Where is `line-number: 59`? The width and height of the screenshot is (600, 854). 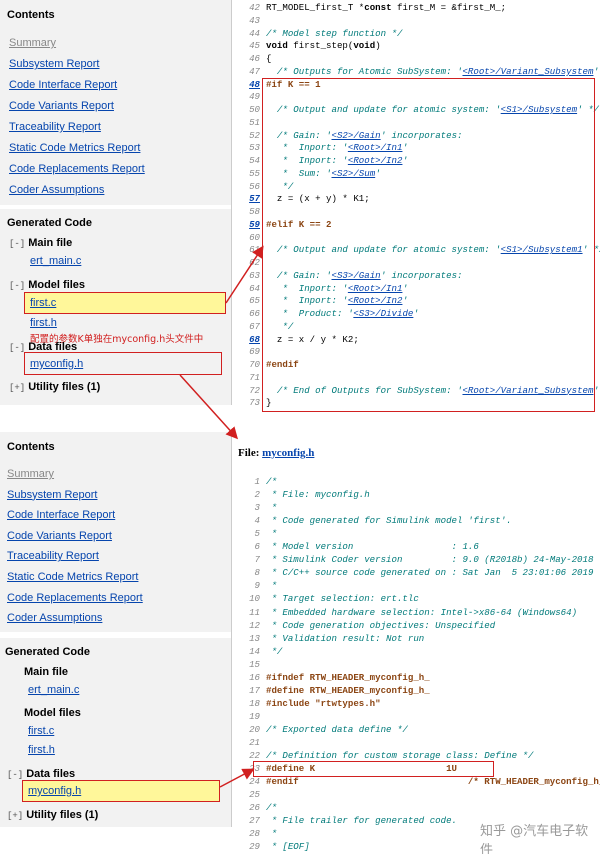
line-number: 59 is located at coordinates (250, 224).